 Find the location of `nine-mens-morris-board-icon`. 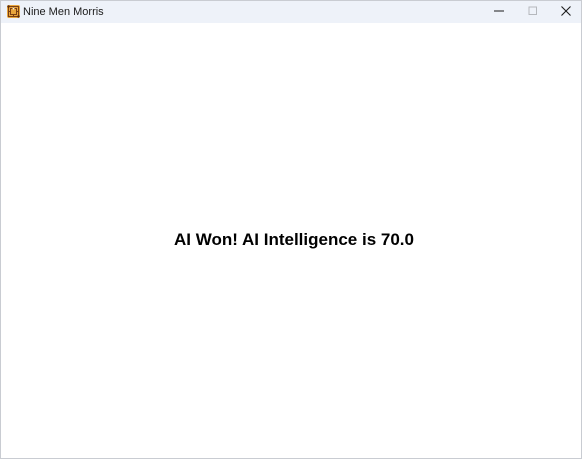

nine-mens-morris-board-icon is located at coordinates (13, 11).